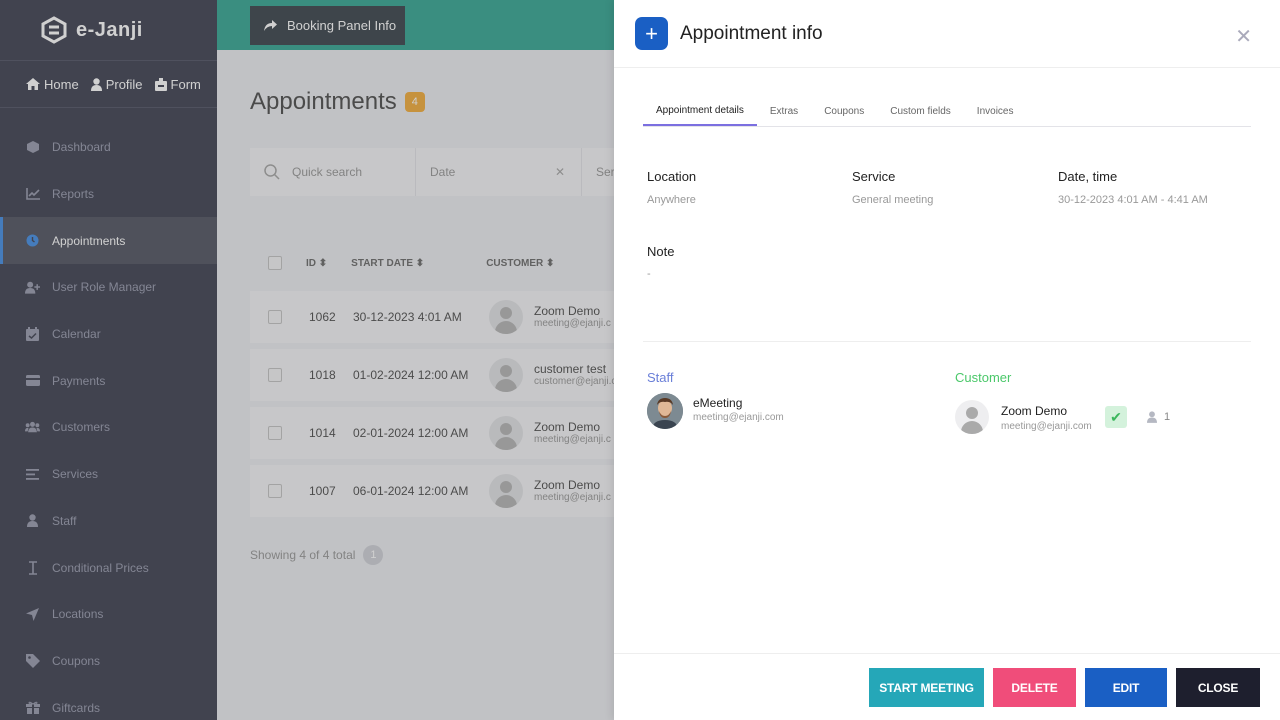 The image size is (1280, 720). I want to click on tab-custom-fields: Custom fields, so click(920, 111).